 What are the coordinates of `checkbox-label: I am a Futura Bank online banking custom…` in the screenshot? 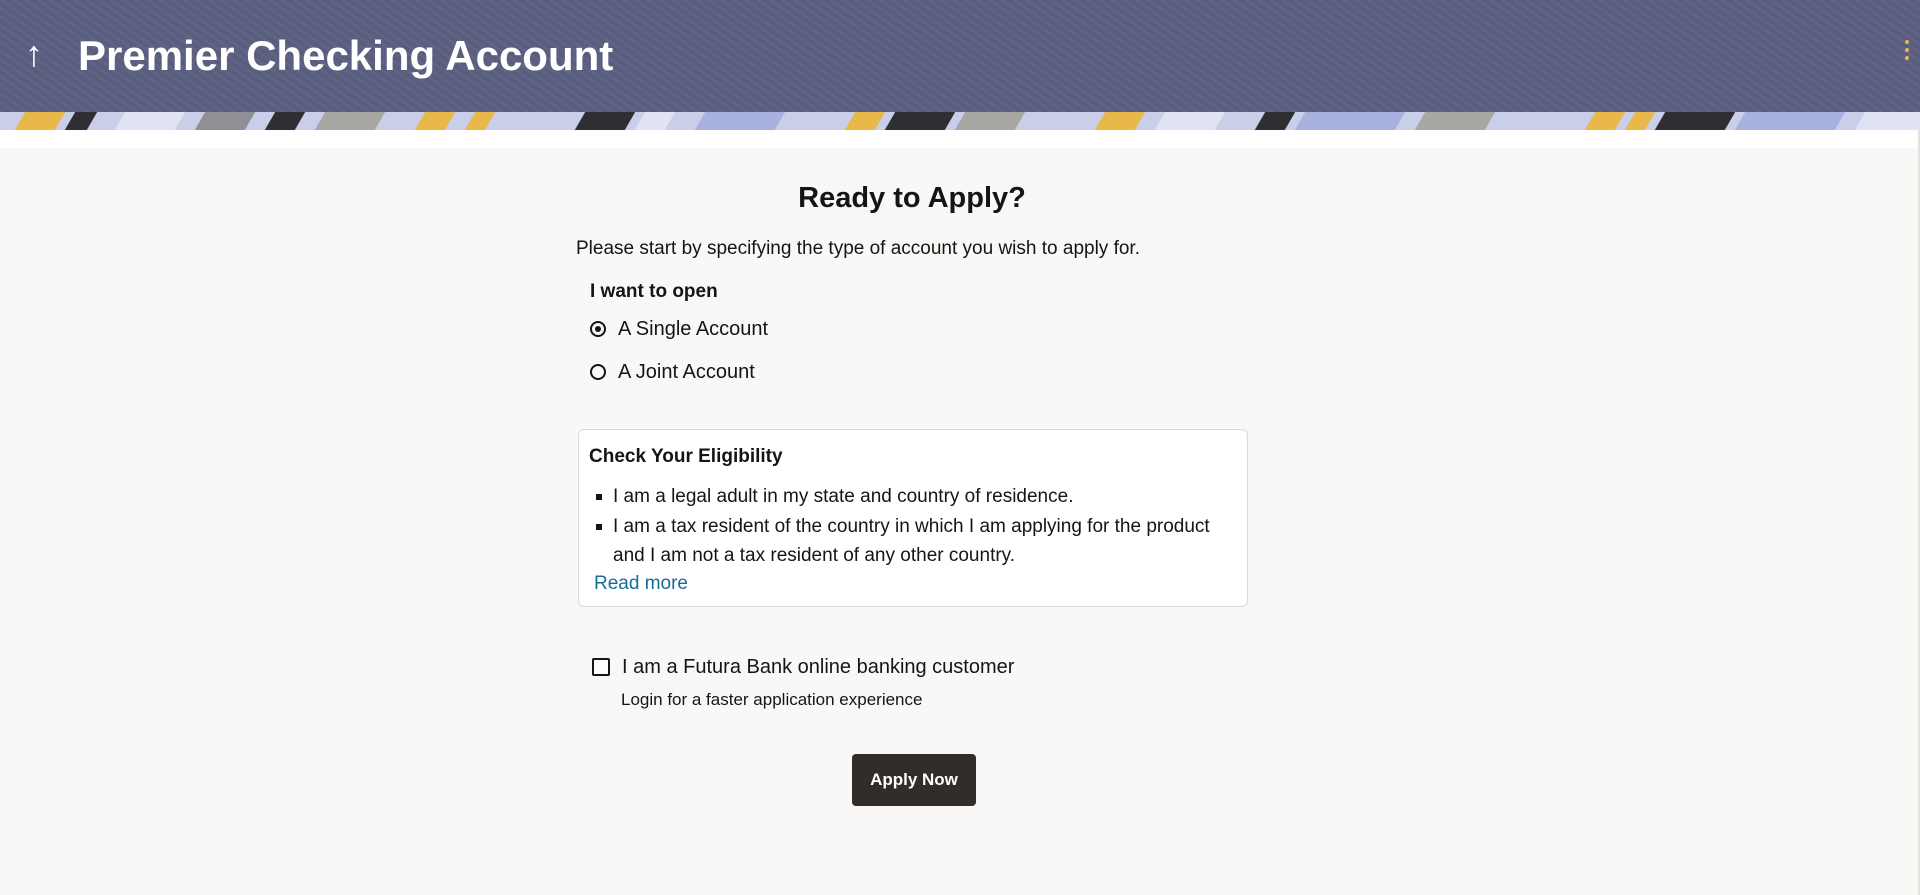 It's located at (818, 667).